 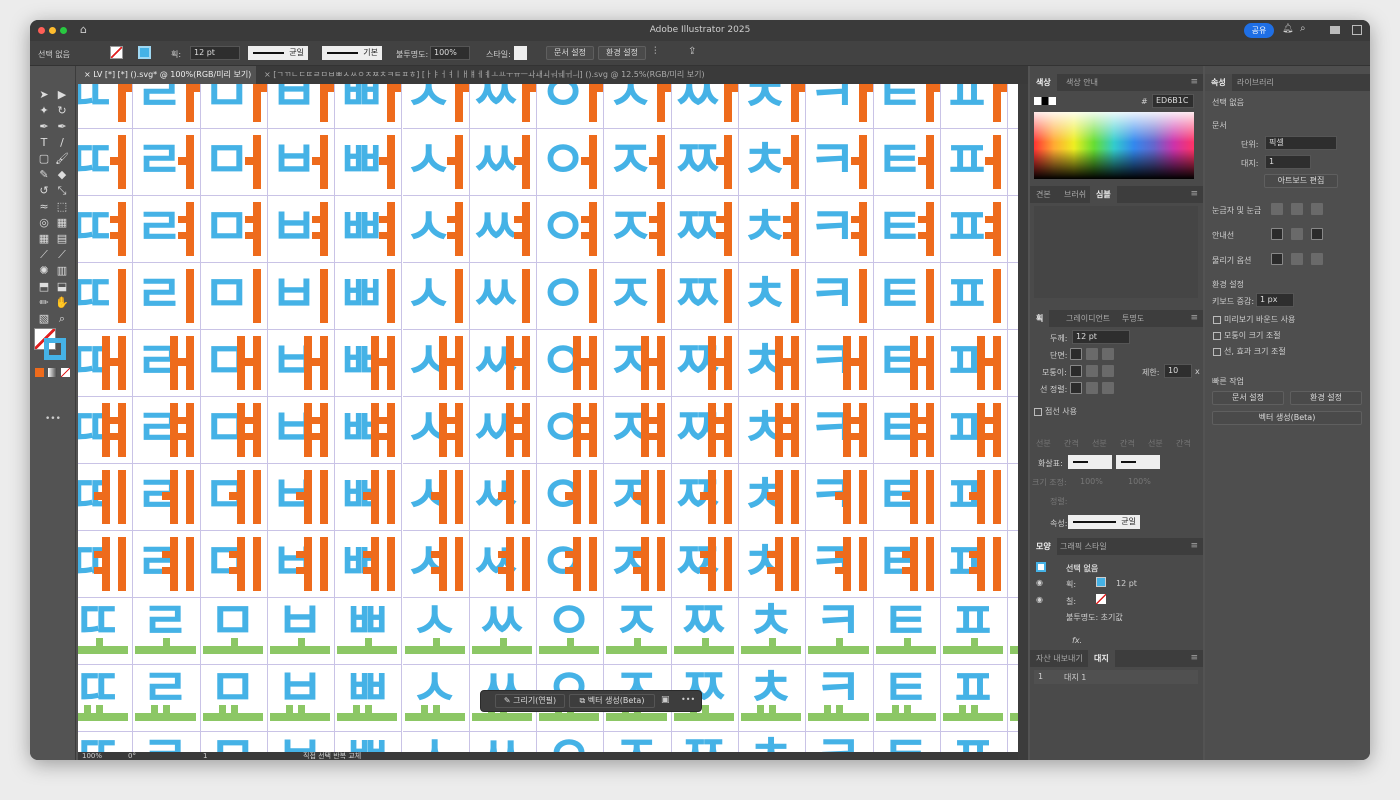 What do you see at coordinates (44, 303) in the screenshot?
I see `pencil-icon: ✏` at bounding box center [44, 303].